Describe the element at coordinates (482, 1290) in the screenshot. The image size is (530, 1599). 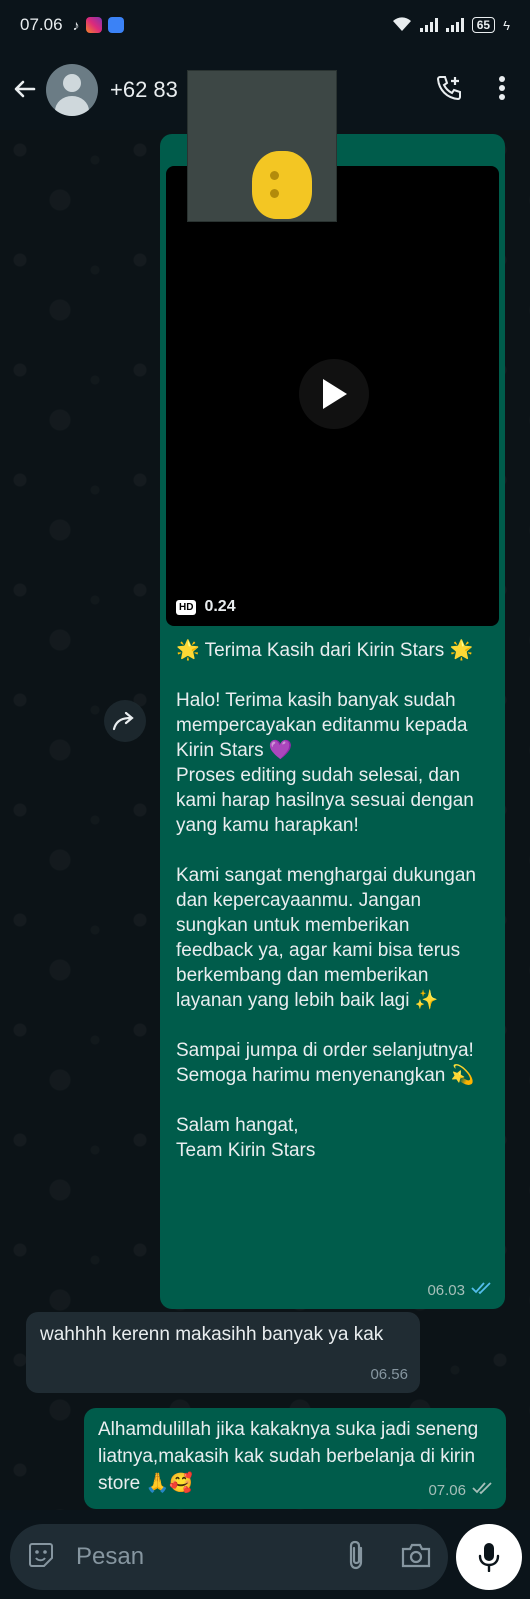
I see `read-receipt-icon` at that location.